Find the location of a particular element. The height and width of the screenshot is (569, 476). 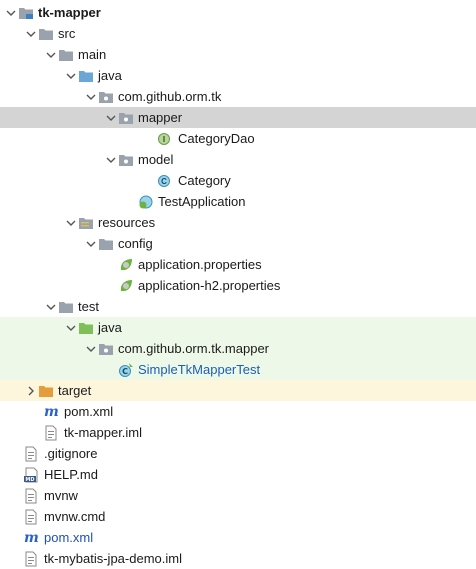

tree-node-label: mapper is located at coordinates (160, 117).